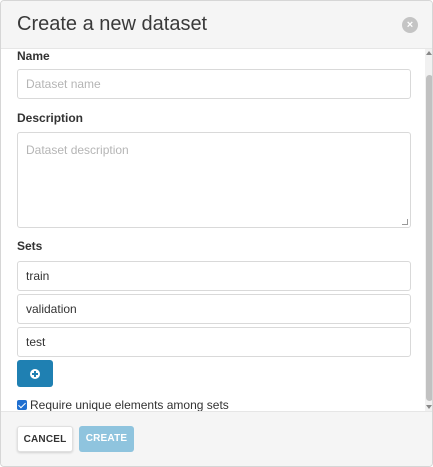 Image resolution: width=433 pixels, height=467 pixels. Describe the element at coordinates (216, 25) in the screenshot. I see `dialog-header: Create a new dataset ×` at that location.